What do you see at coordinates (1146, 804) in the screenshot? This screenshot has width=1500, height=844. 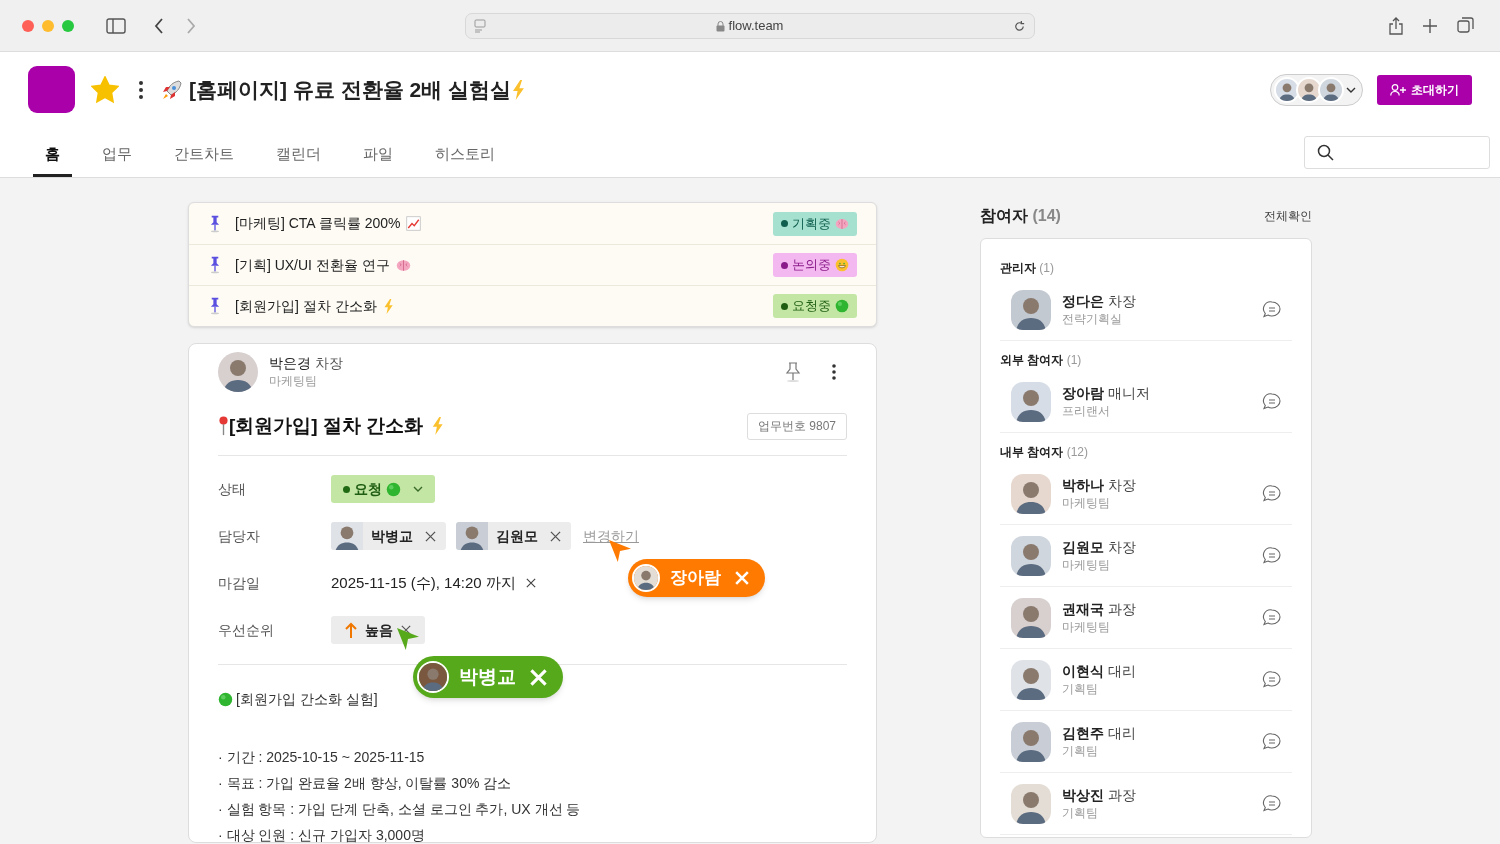 I see `participant-row: 박상진 과장 기획팀` at bounding box center [1146, 804].